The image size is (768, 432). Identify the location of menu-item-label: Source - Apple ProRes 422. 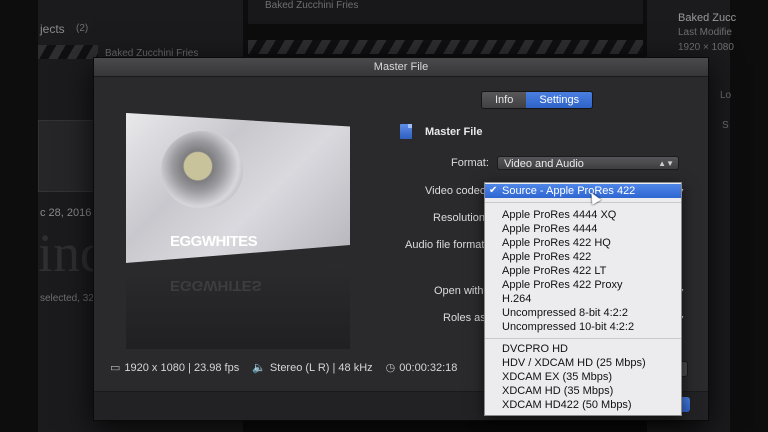
(569, 191).